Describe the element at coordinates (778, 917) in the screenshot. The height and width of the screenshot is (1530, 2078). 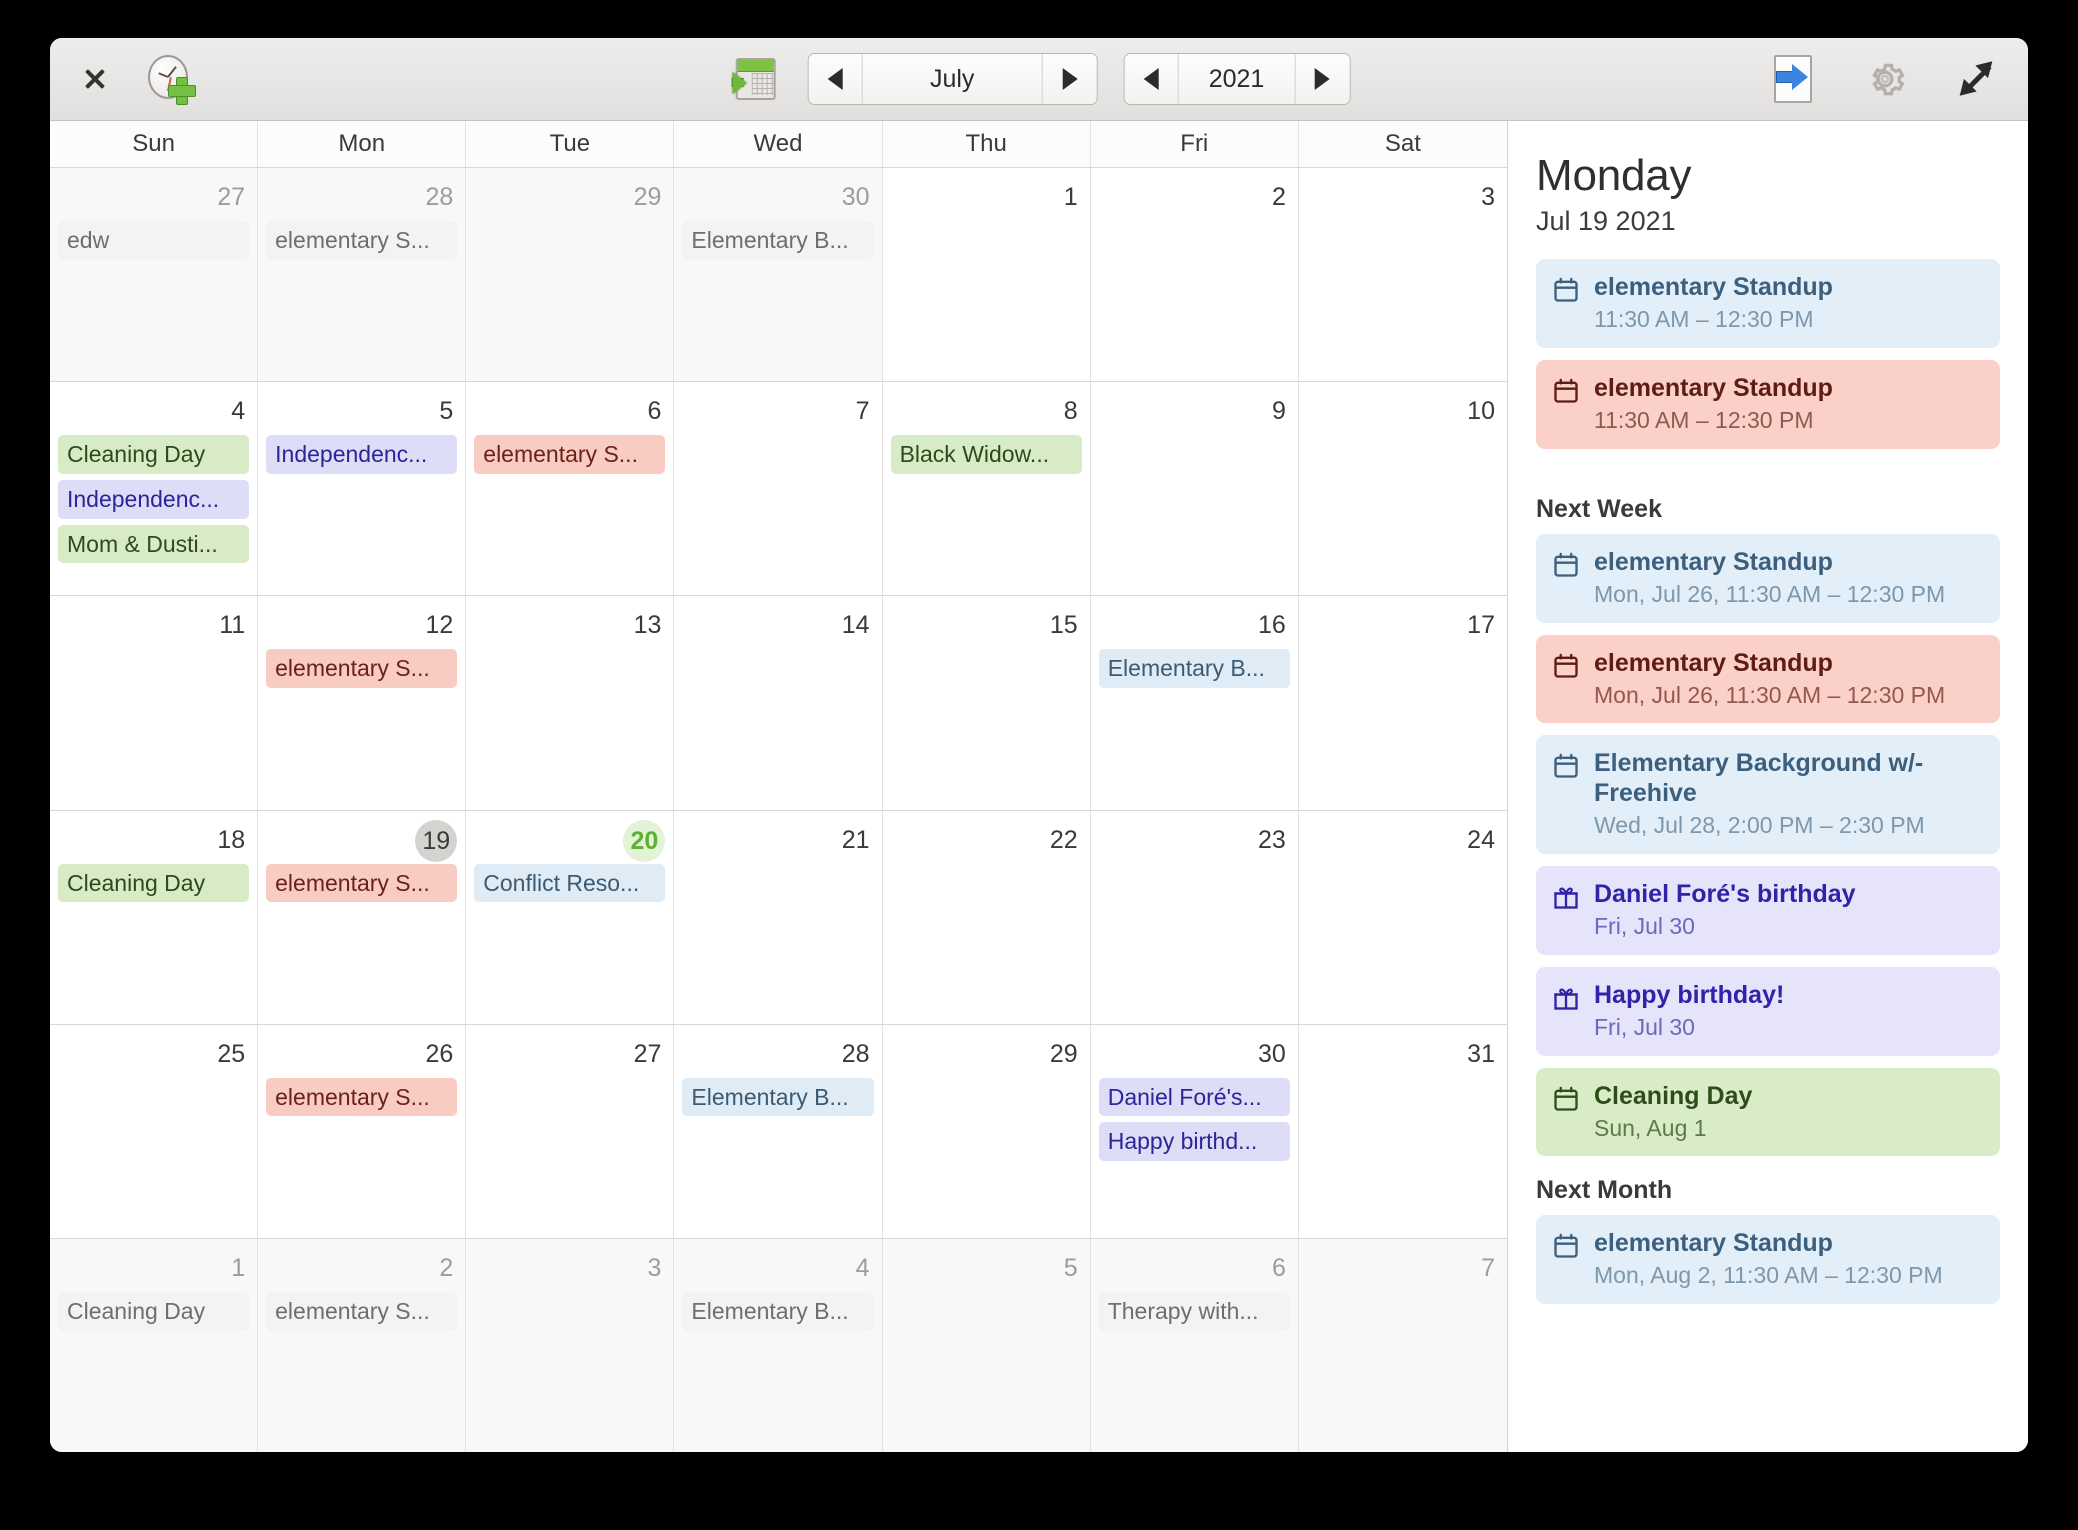
I see `day-cell: 21` at that location.